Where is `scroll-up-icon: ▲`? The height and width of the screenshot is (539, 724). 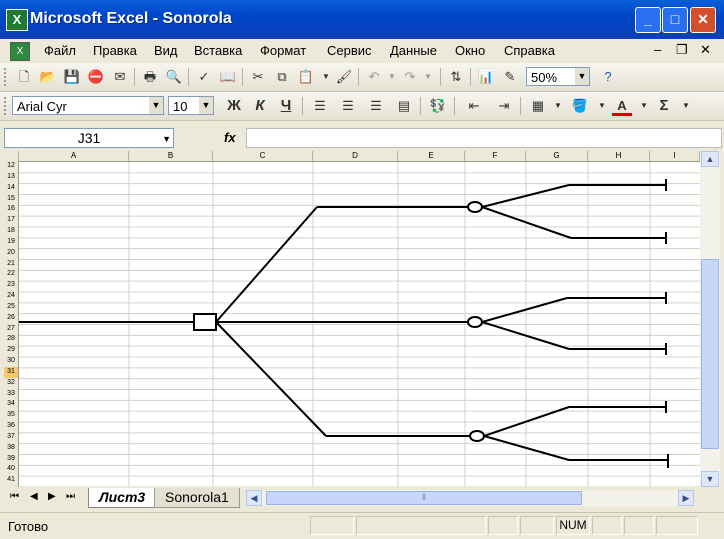
scroll-up-icon: ▲ is located at coordinates (710, 159).